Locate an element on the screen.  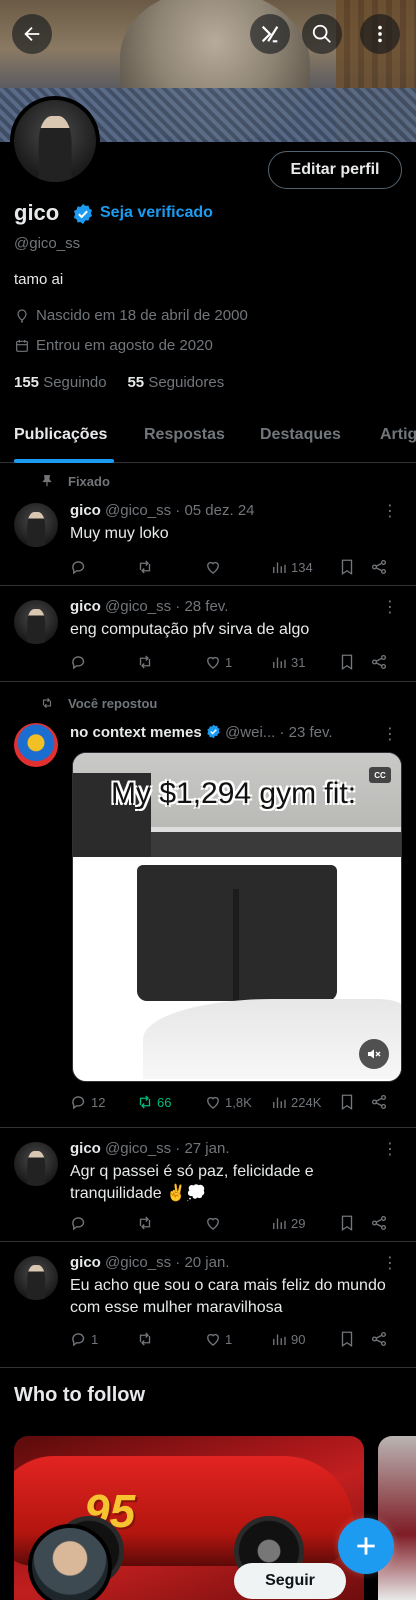
share-icon is located at coordinates (379, 1339).